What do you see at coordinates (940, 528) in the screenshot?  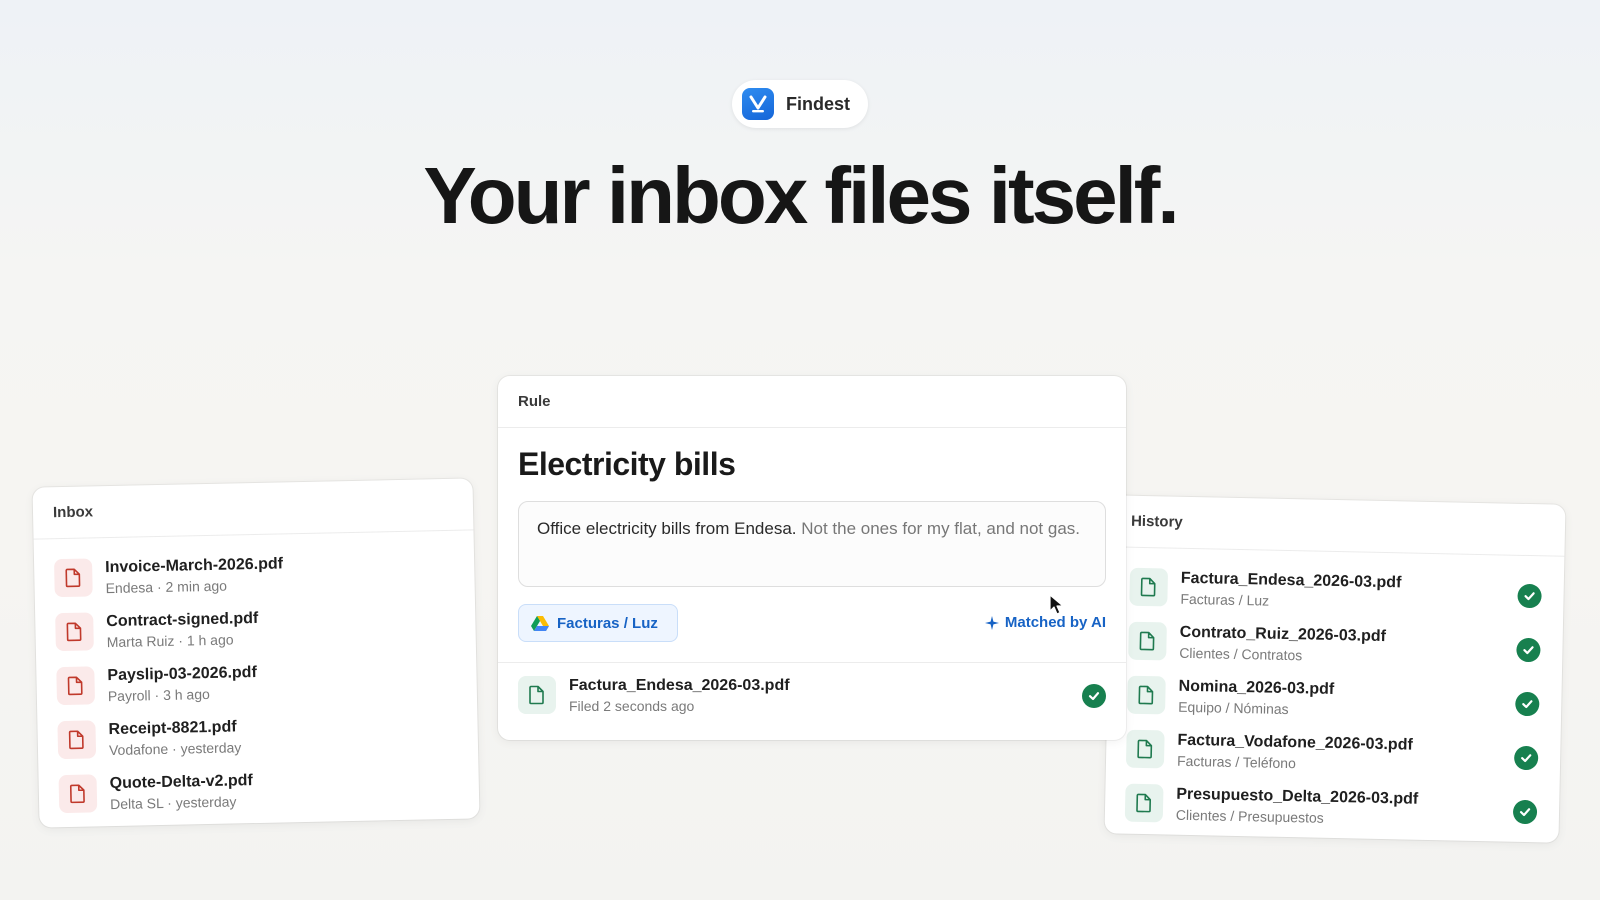 I see `rule-description-aside: Not the ones for my flat, and not gas.` at bounding box center [940, 528].